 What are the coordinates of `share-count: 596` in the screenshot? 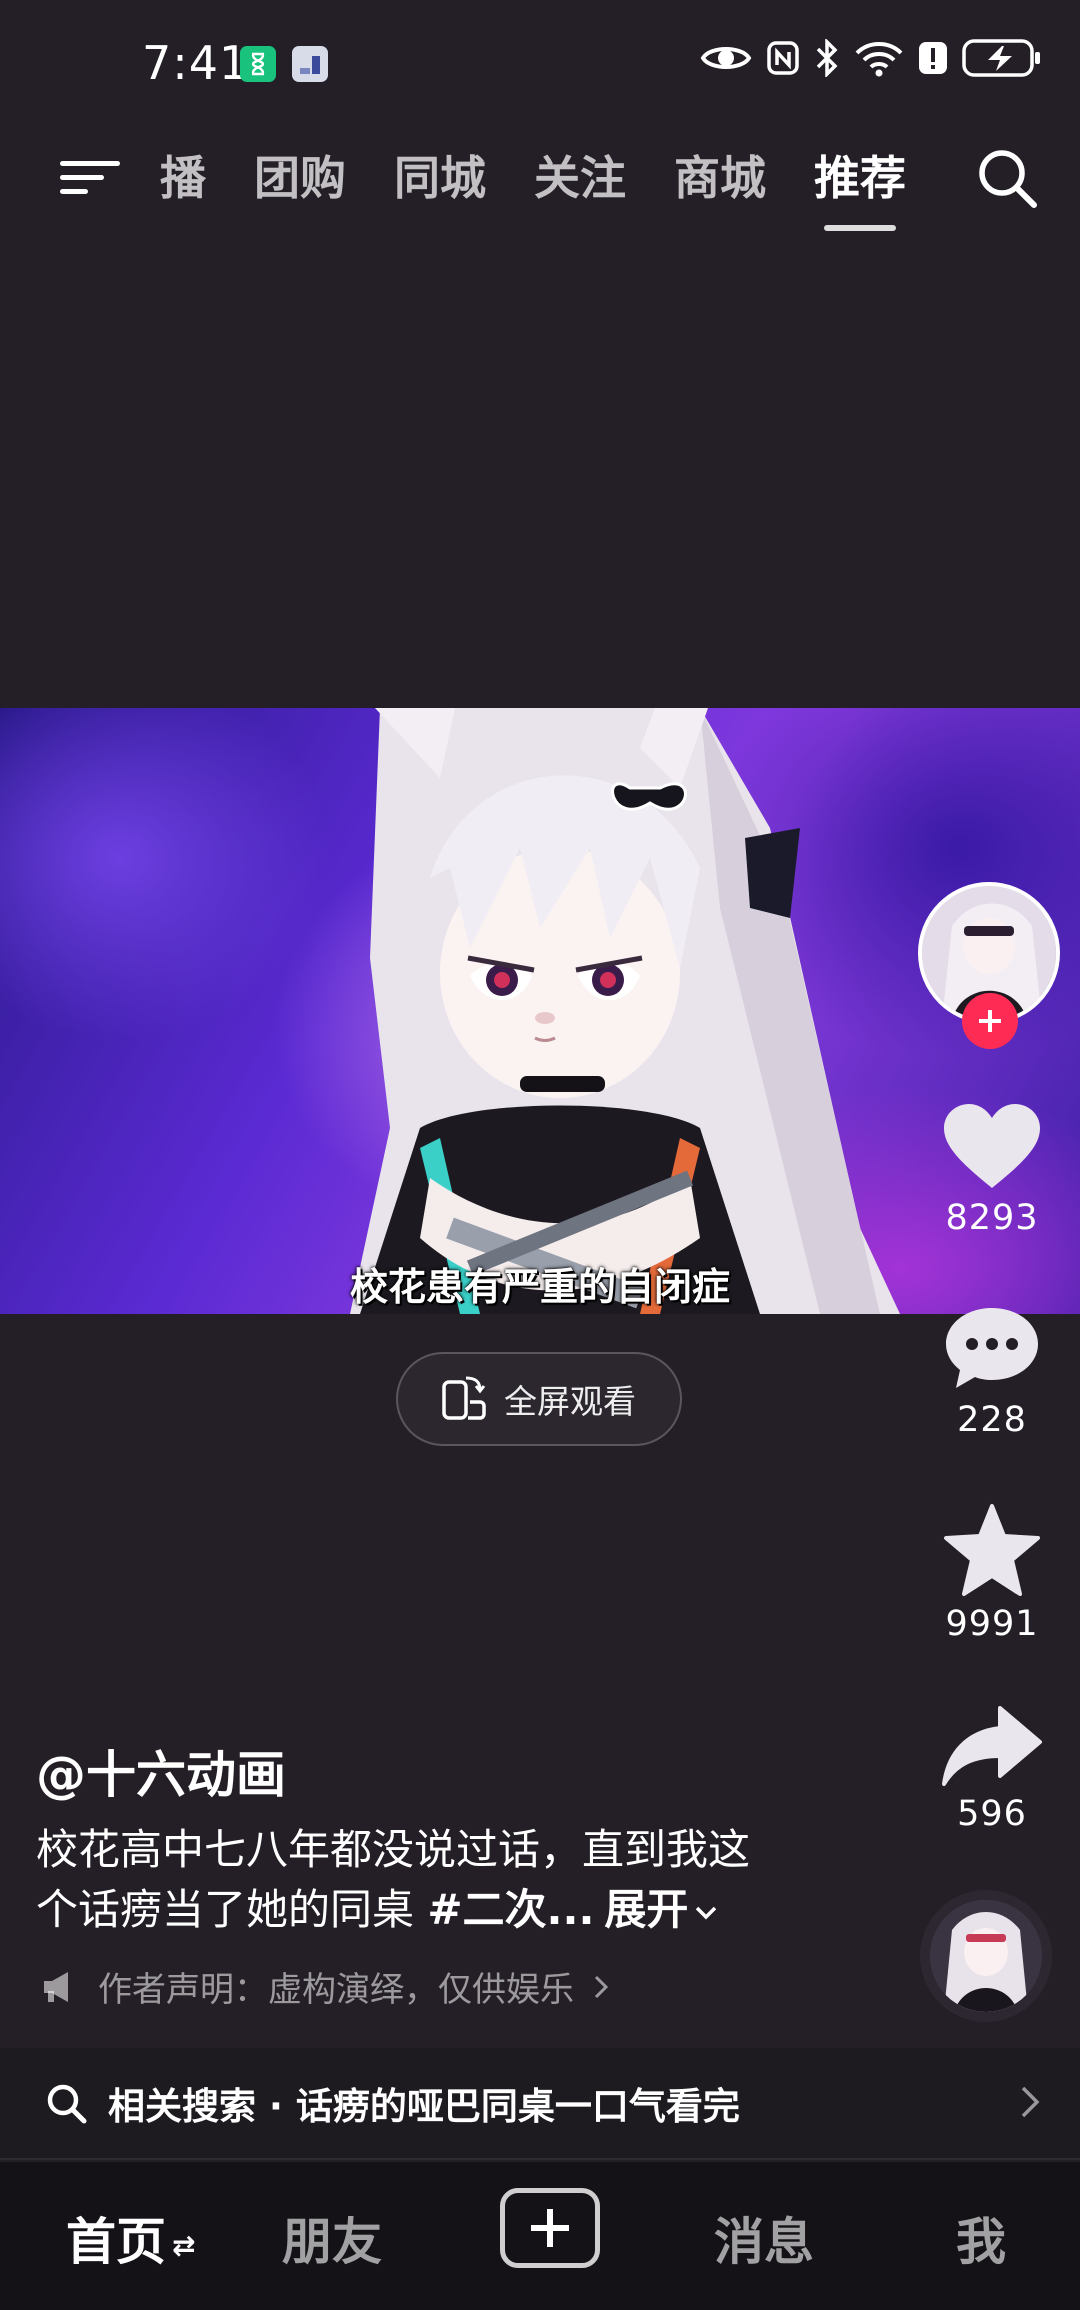 It's located at (992, 1814).